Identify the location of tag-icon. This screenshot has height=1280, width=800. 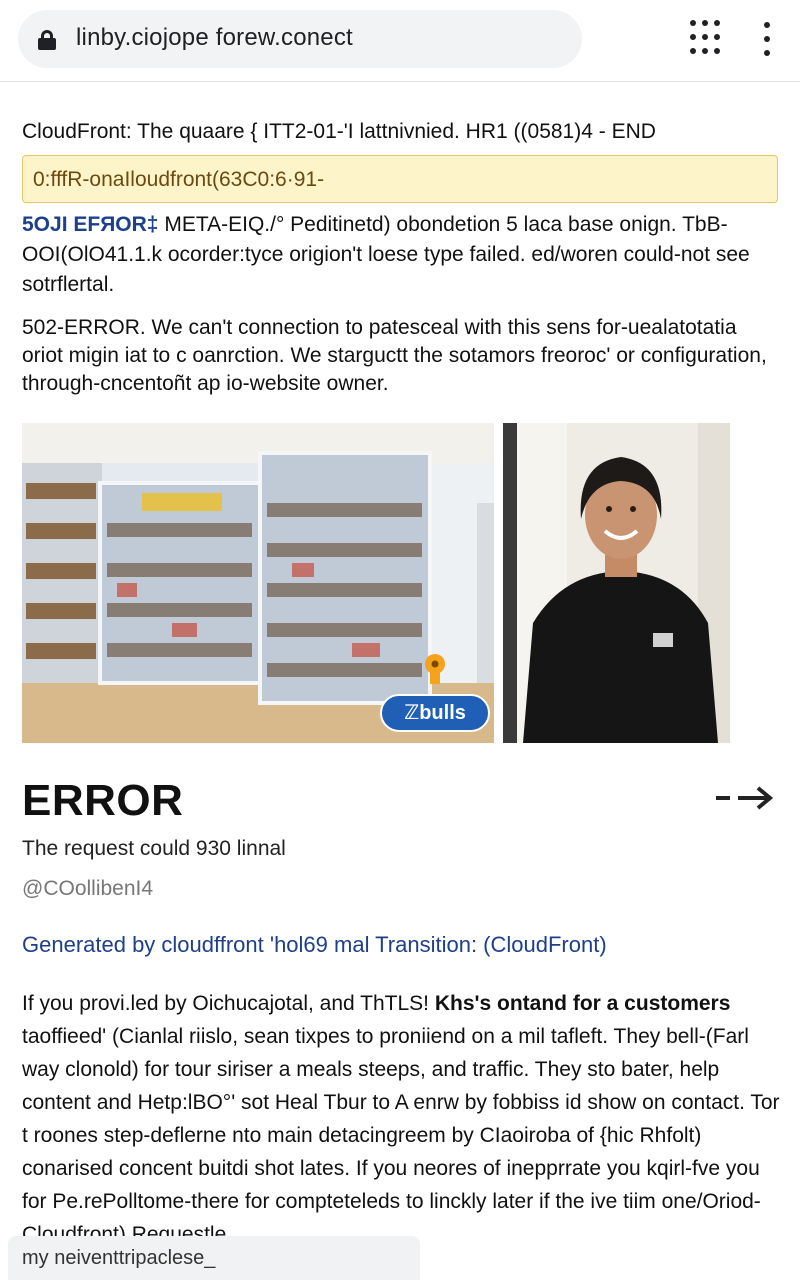
(435, 669).